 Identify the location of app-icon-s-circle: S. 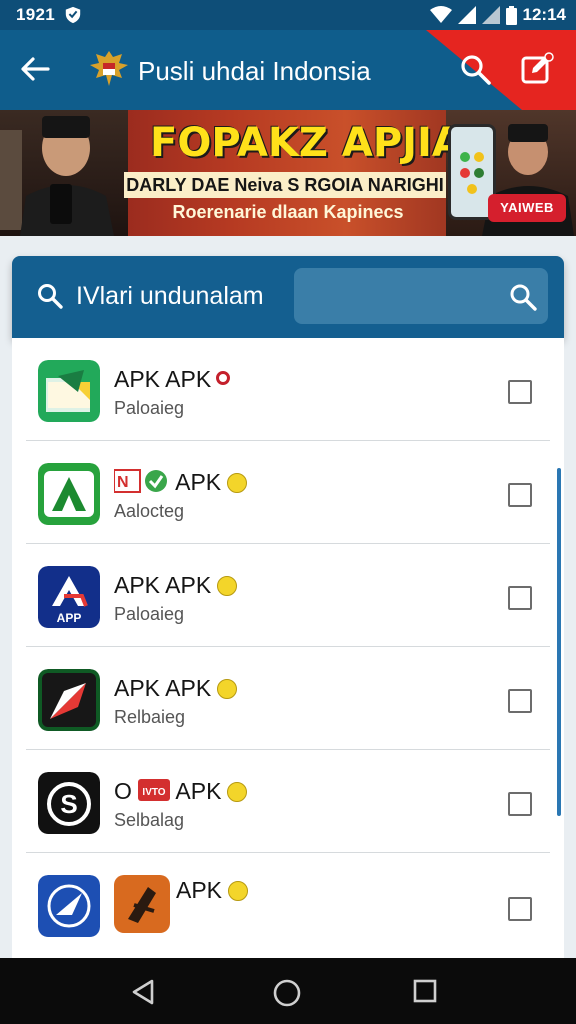
(69, 803).